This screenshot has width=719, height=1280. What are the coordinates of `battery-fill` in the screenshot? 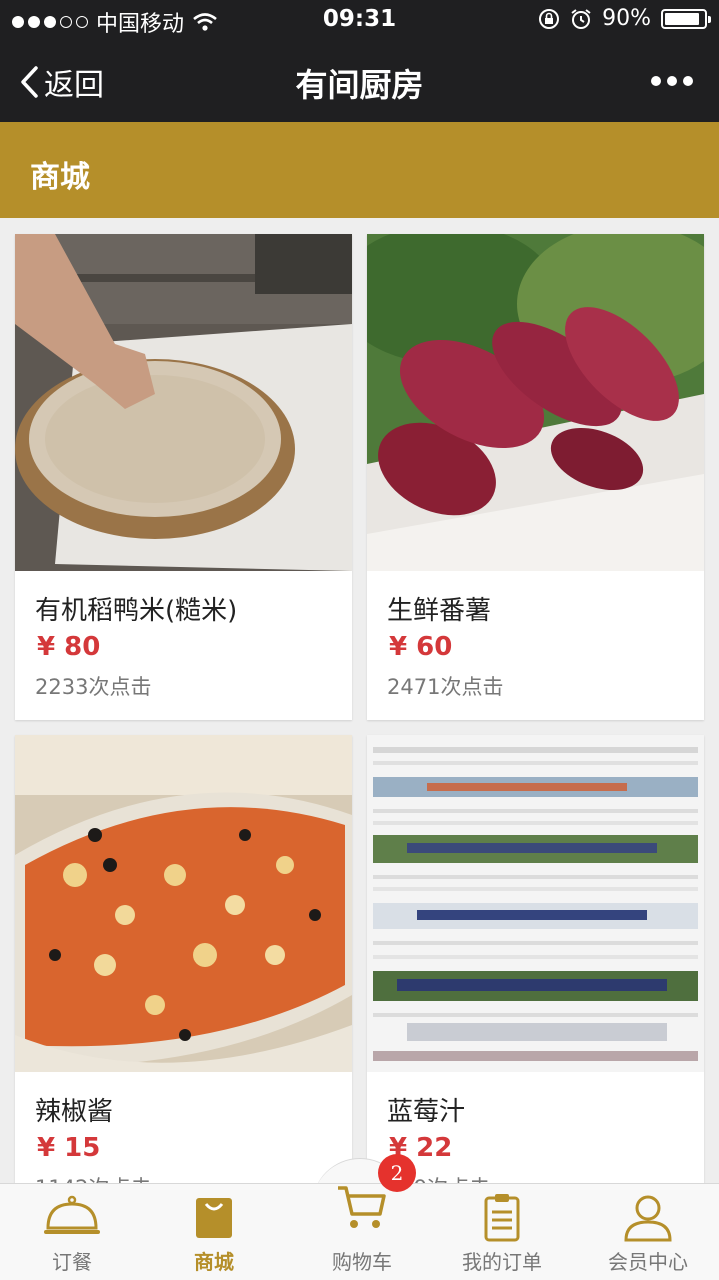 It's located at (682, 18).